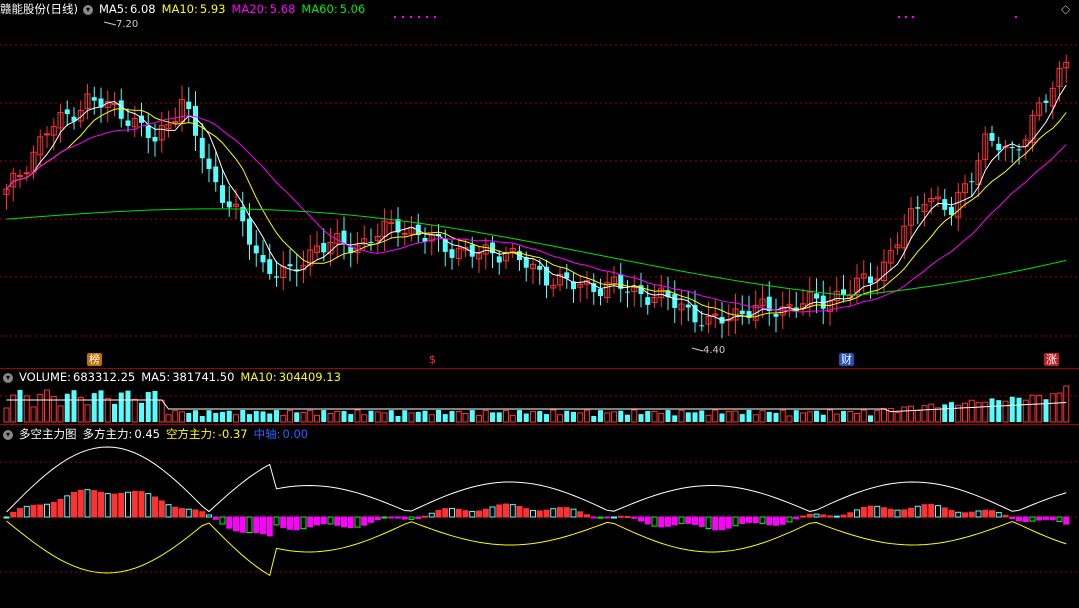  I want to click on bull-value: 0.45, so click(147, 434).